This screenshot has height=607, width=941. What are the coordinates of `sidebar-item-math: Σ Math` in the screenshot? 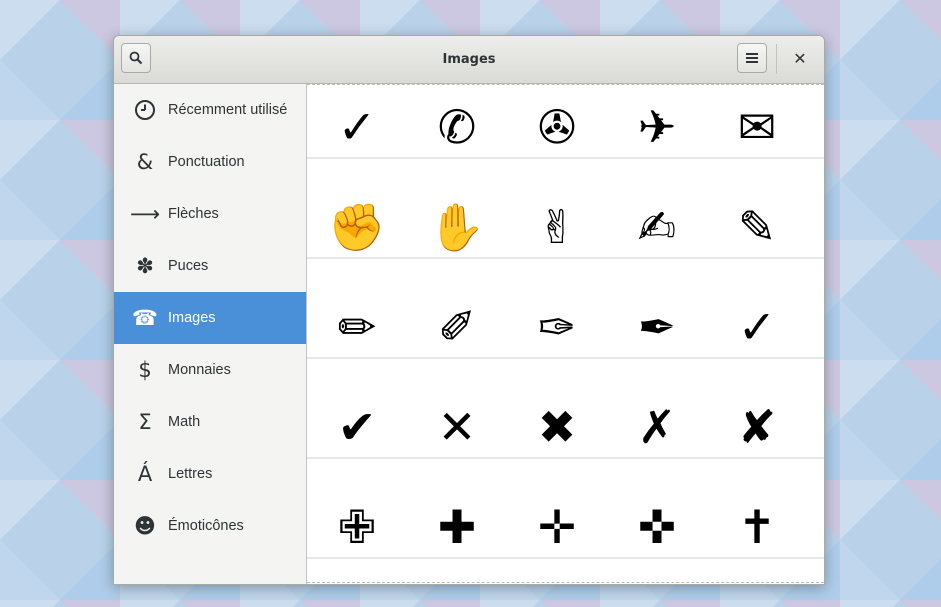 It's located at (210, 422).